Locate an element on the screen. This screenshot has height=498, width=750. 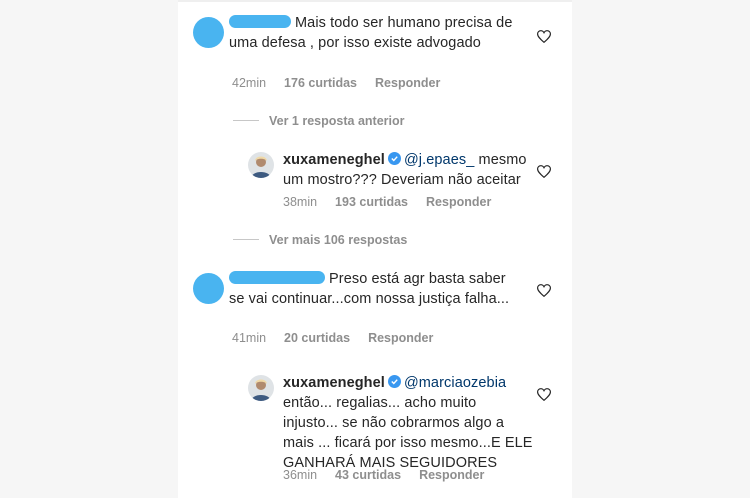
comment-meta: 42min 176 curtidas Responder is located at coordinates (336, 83).